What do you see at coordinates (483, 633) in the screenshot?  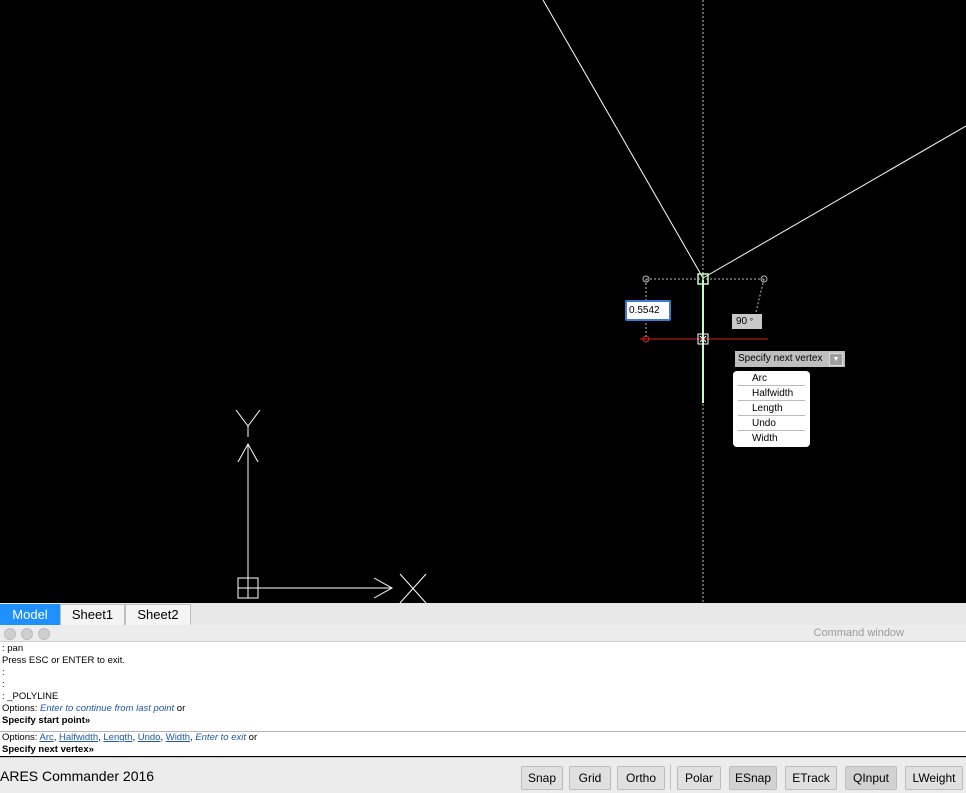 I see `command-window-header: Command window` at bounding box center [483, 633].